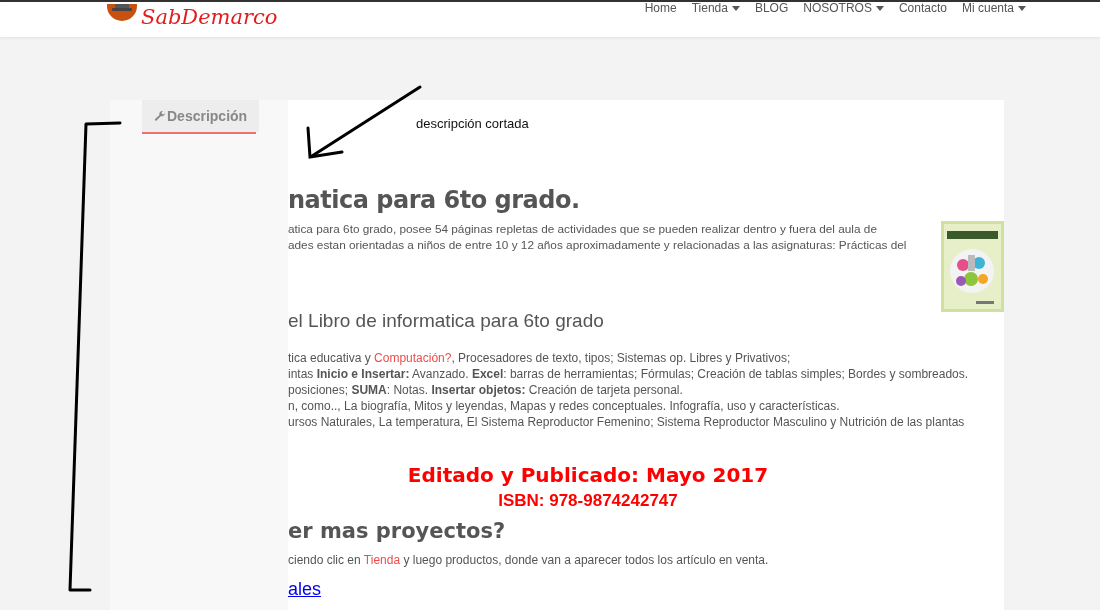  What do you see at coordinates (715, 8) in the screenshot?
I see `nav-link: Tienda` at bounding box center [715, 8].